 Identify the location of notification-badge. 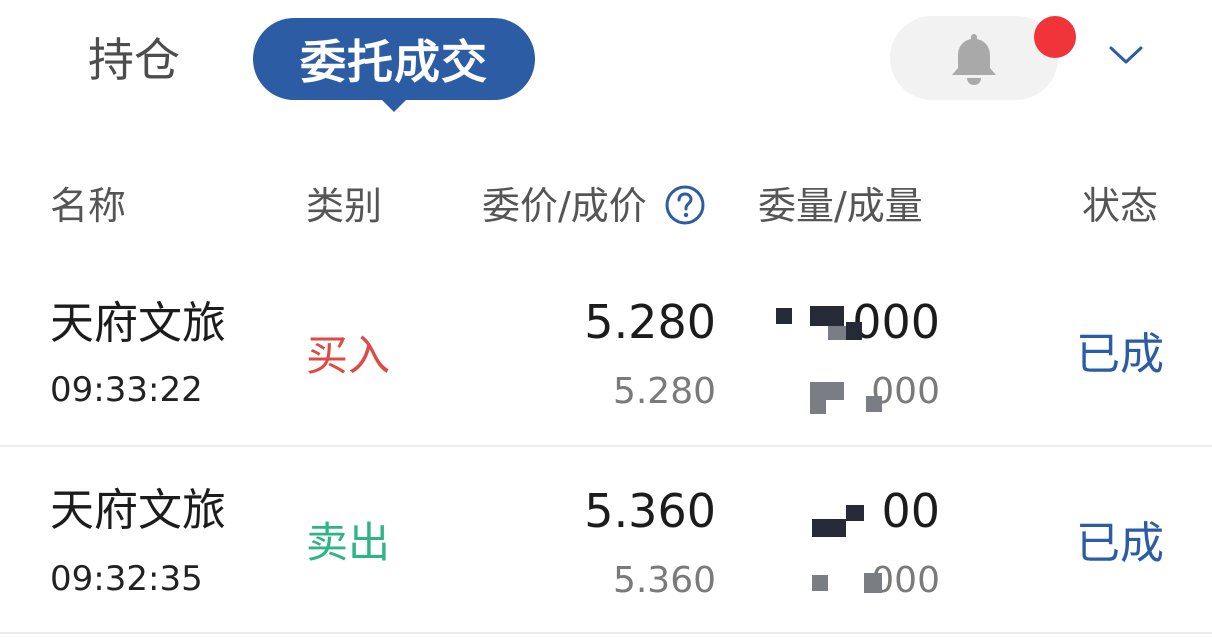
(1055, 37).